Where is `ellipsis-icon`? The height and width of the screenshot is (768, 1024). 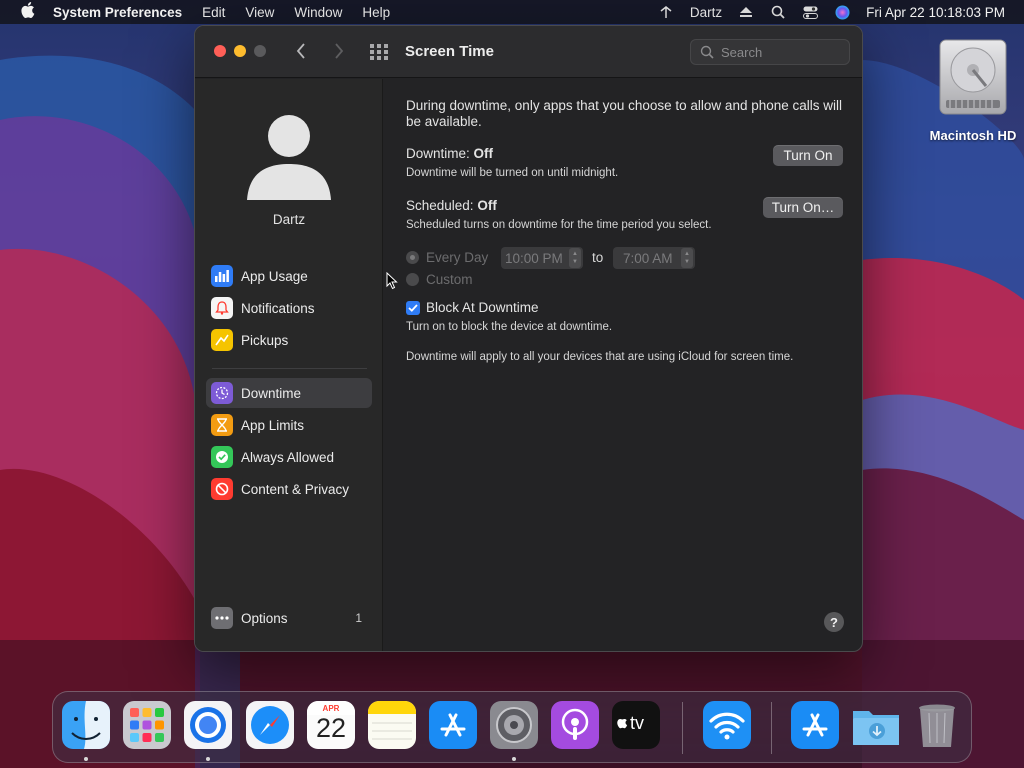
ellipsis-icon is located at coordinates (222, 618).